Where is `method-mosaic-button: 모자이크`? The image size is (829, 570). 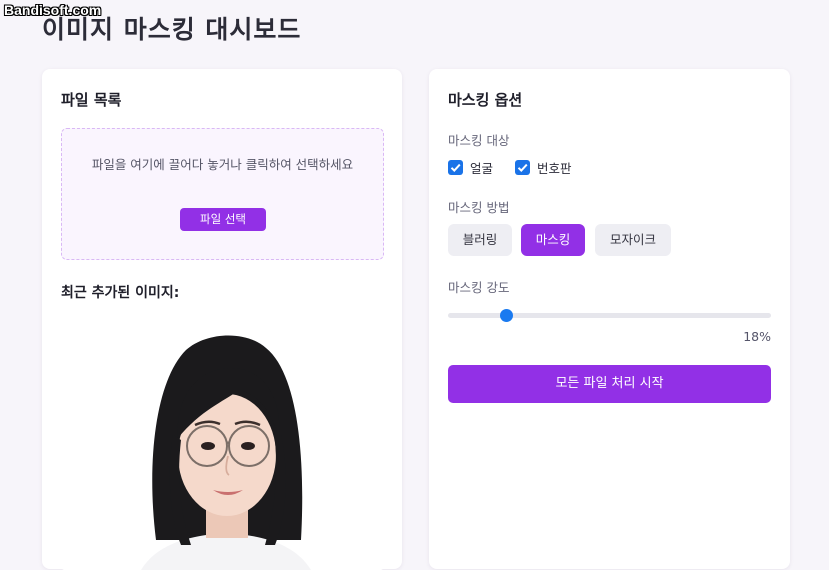 method-mosaic-button: 모자이크 is located at coordinates (633, 240).